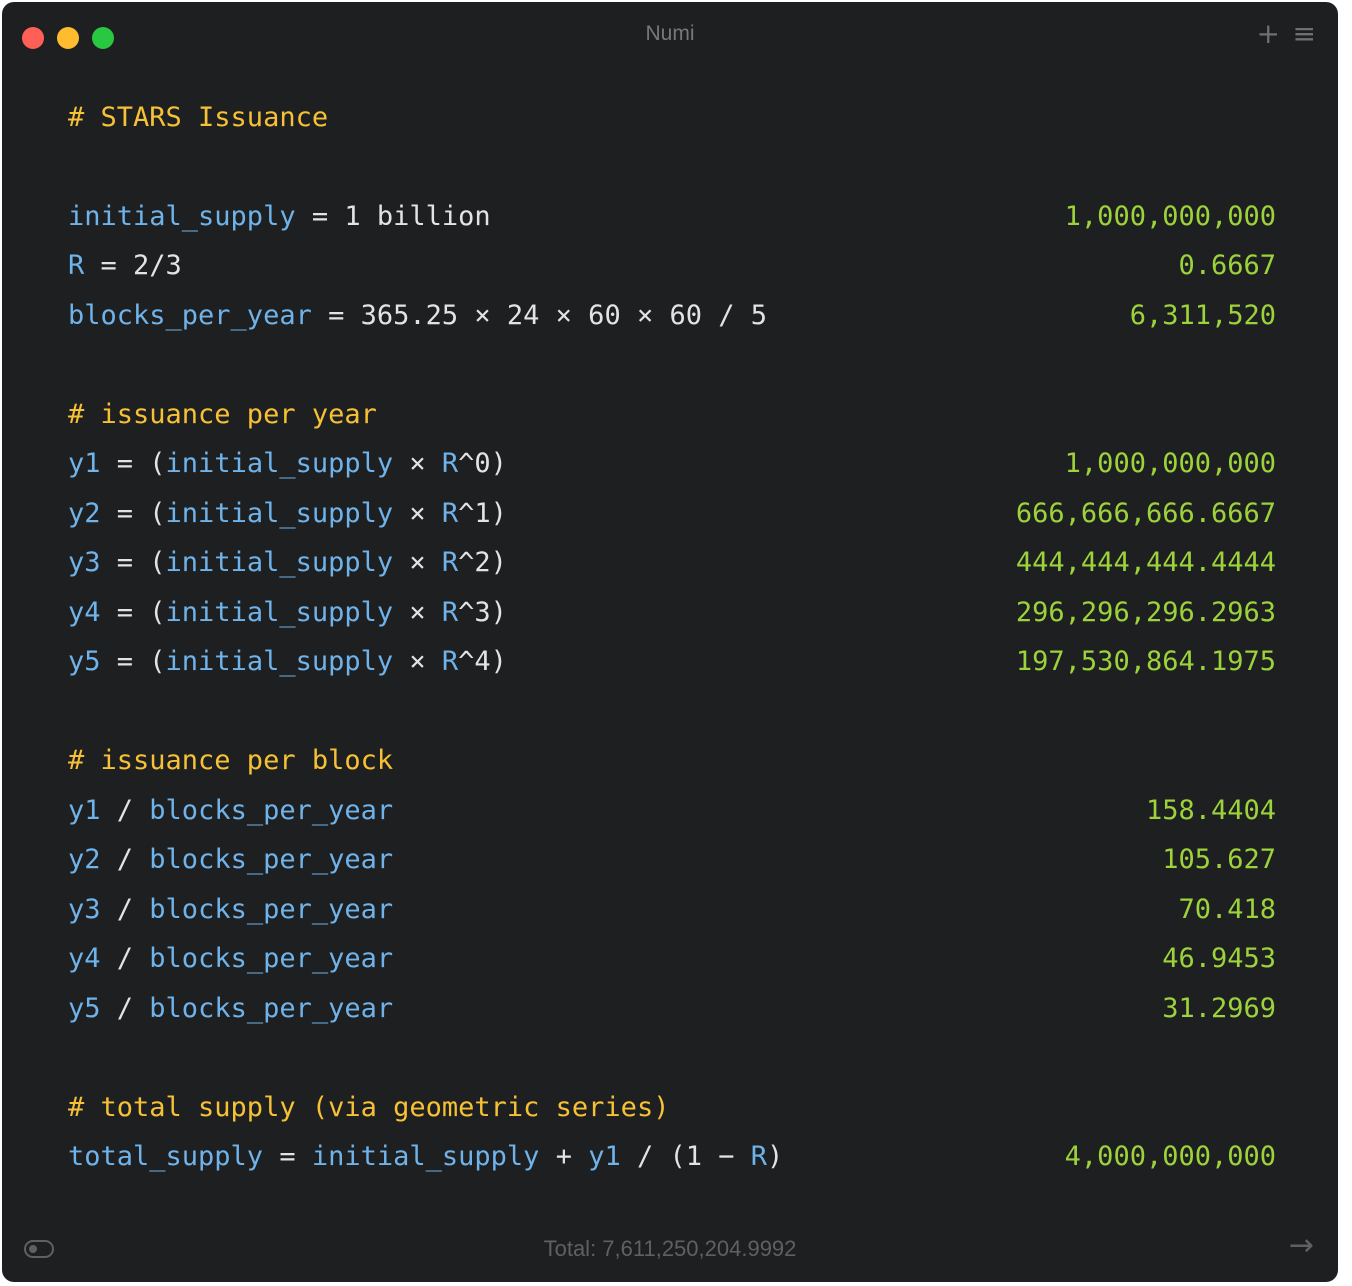  What do you see at coordinates (1146, 662) in the screenshot?
I see `line-result: 197,530,864.1975` at bounding box center [1146, 662].